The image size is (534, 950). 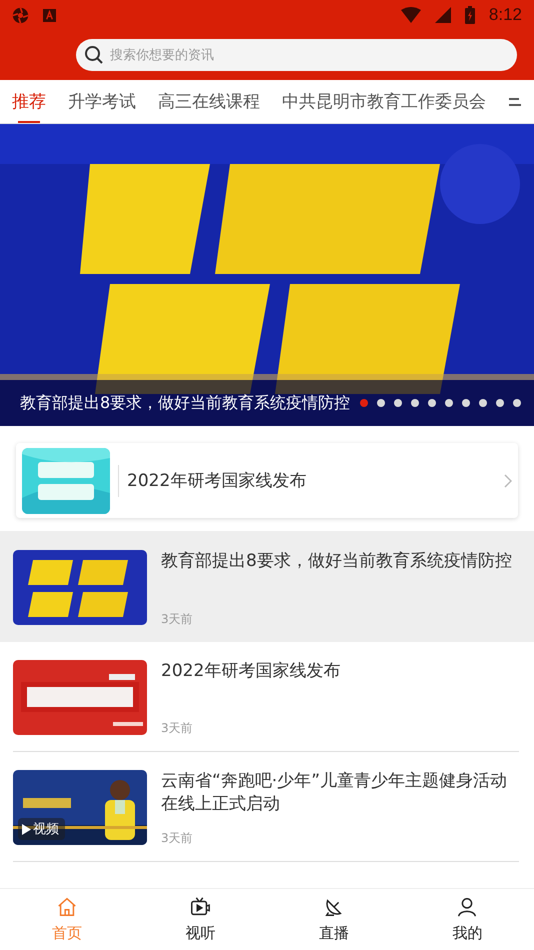 I want to click on chevron-right-icon, so click(x=508, y=481).